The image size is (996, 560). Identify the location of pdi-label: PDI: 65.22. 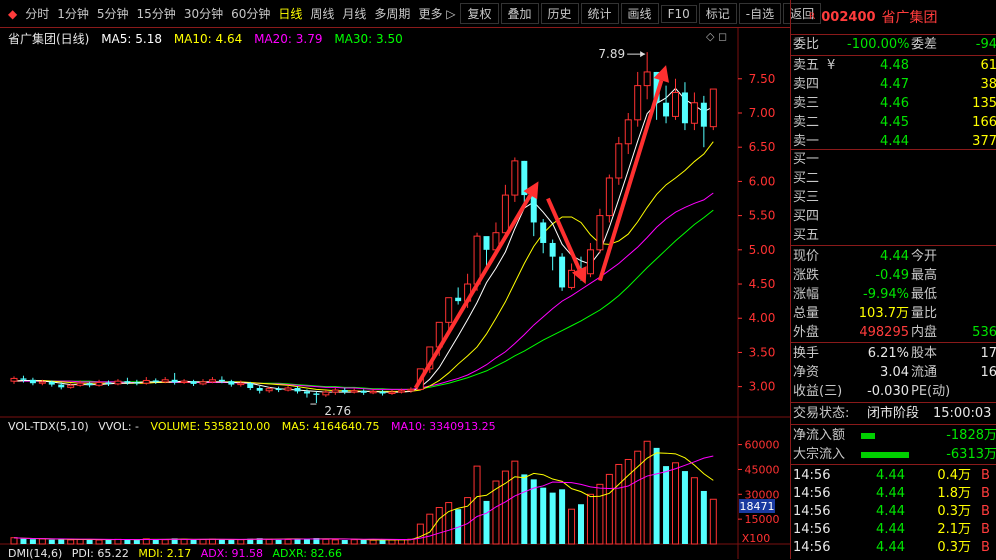
(100, 553).